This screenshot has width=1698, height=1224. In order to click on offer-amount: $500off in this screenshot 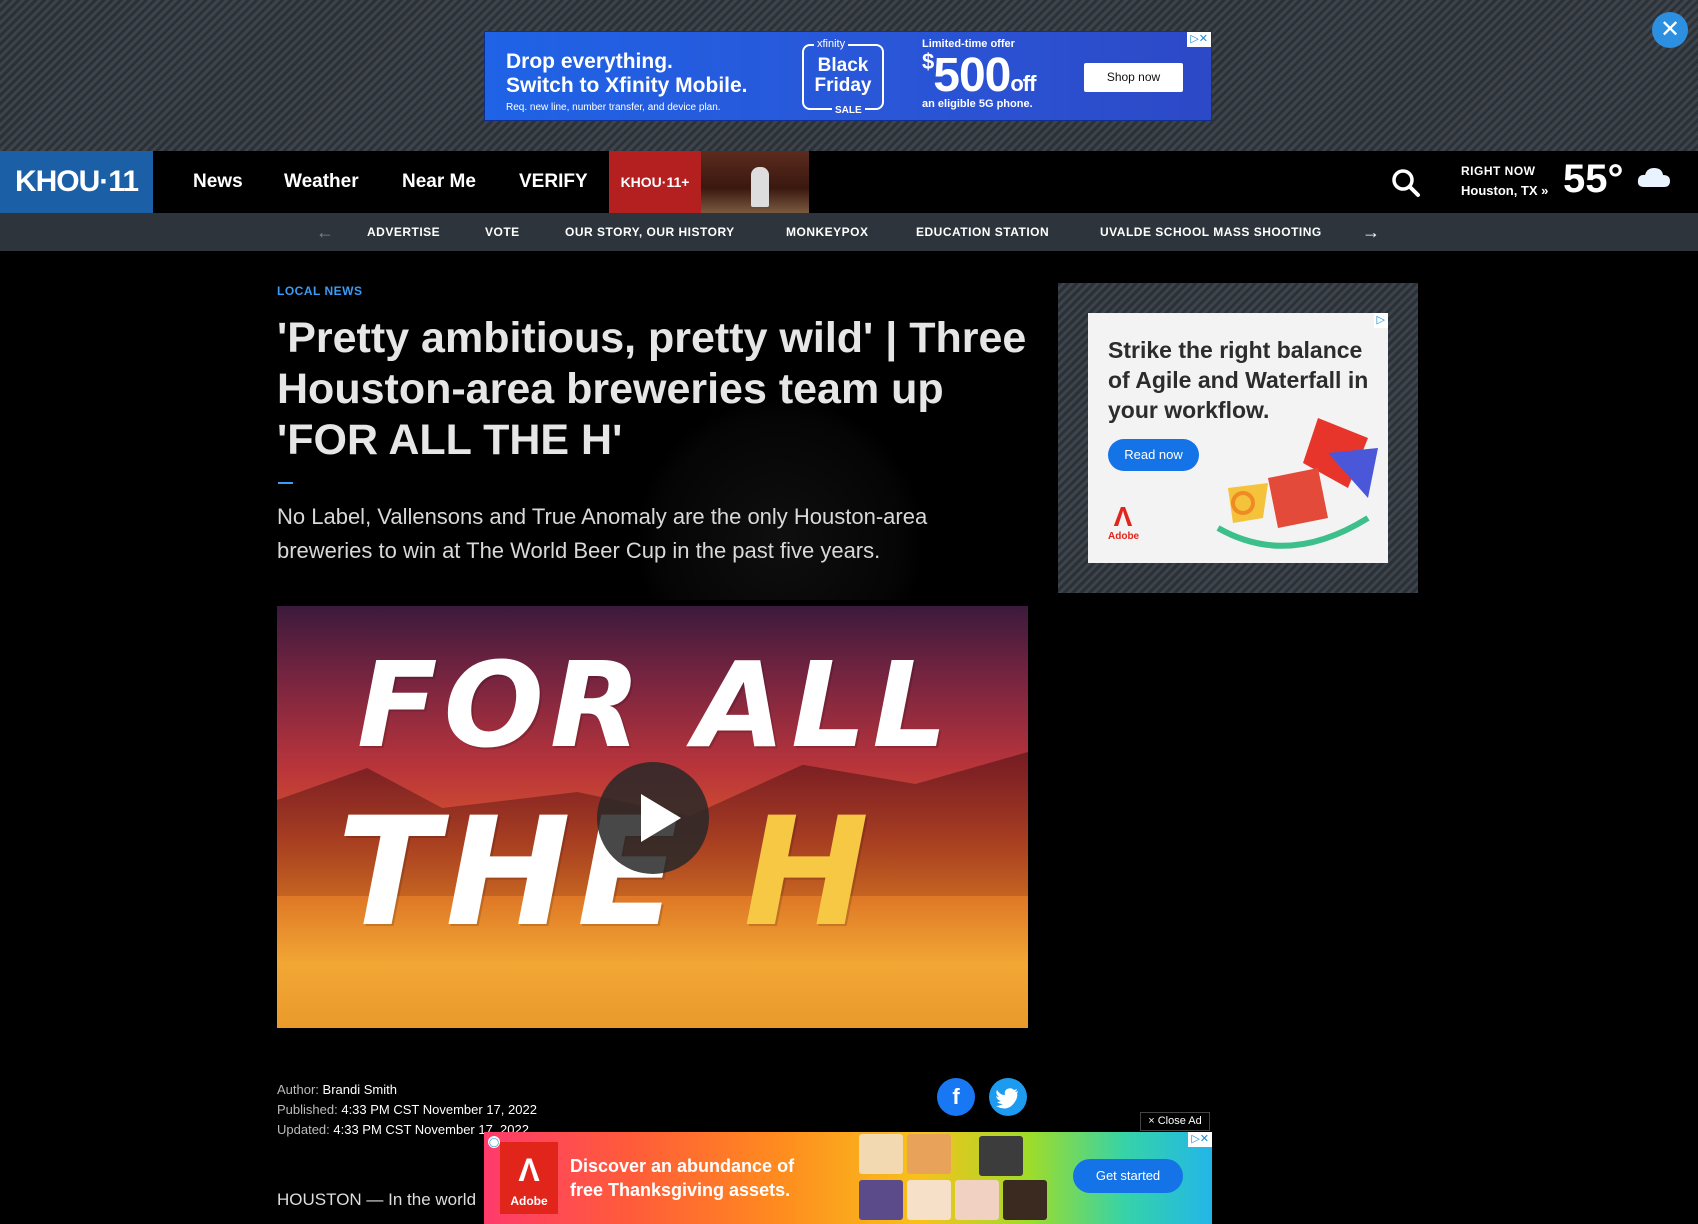, I will do `click(979, 75)`.